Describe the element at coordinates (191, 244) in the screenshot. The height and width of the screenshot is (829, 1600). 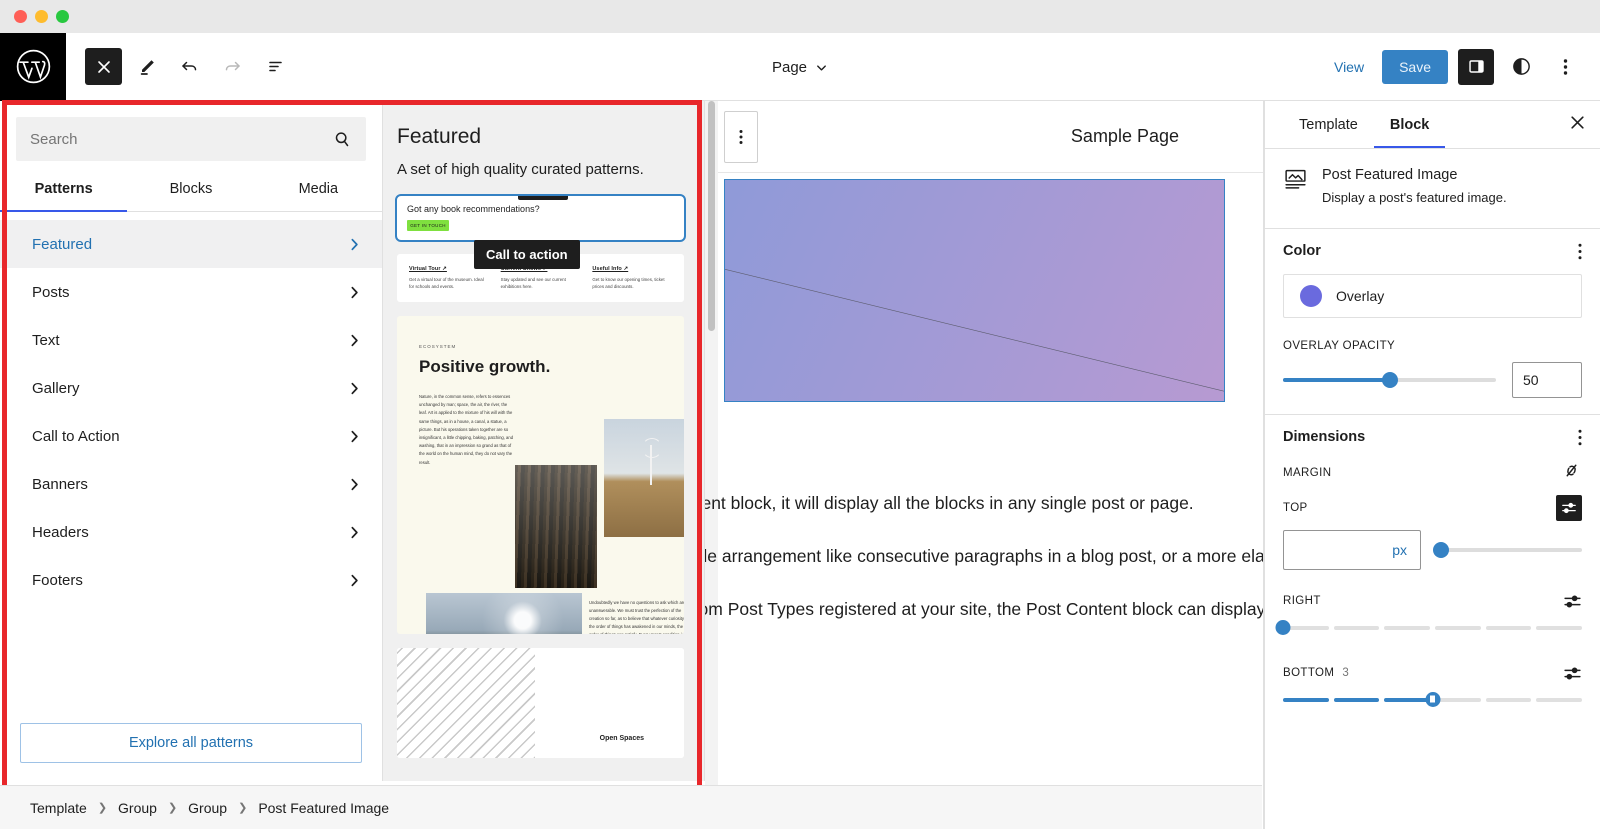
I see `category-item-featured: Featured` at that location.